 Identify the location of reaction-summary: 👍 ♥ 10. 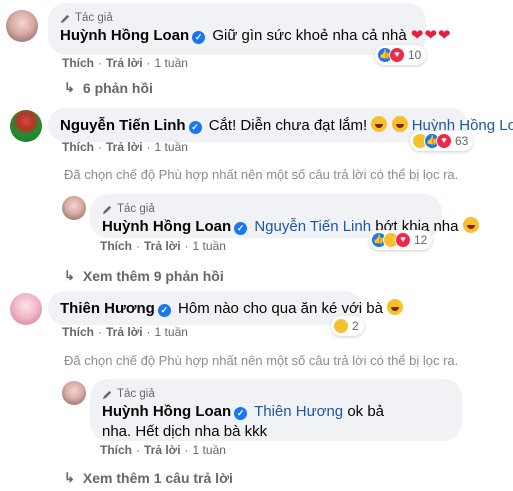
(401, 55).